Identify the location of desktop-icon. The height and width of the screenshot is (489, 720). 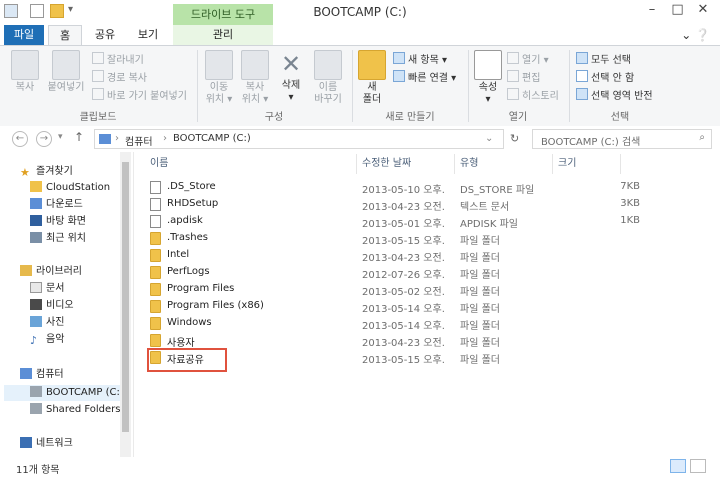
(36, 220).